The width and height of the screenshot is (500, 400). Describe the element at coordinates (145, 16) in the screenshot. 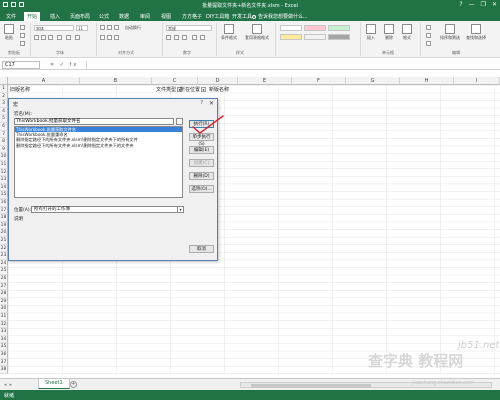

I see `tab-review: 审阅` at that location.